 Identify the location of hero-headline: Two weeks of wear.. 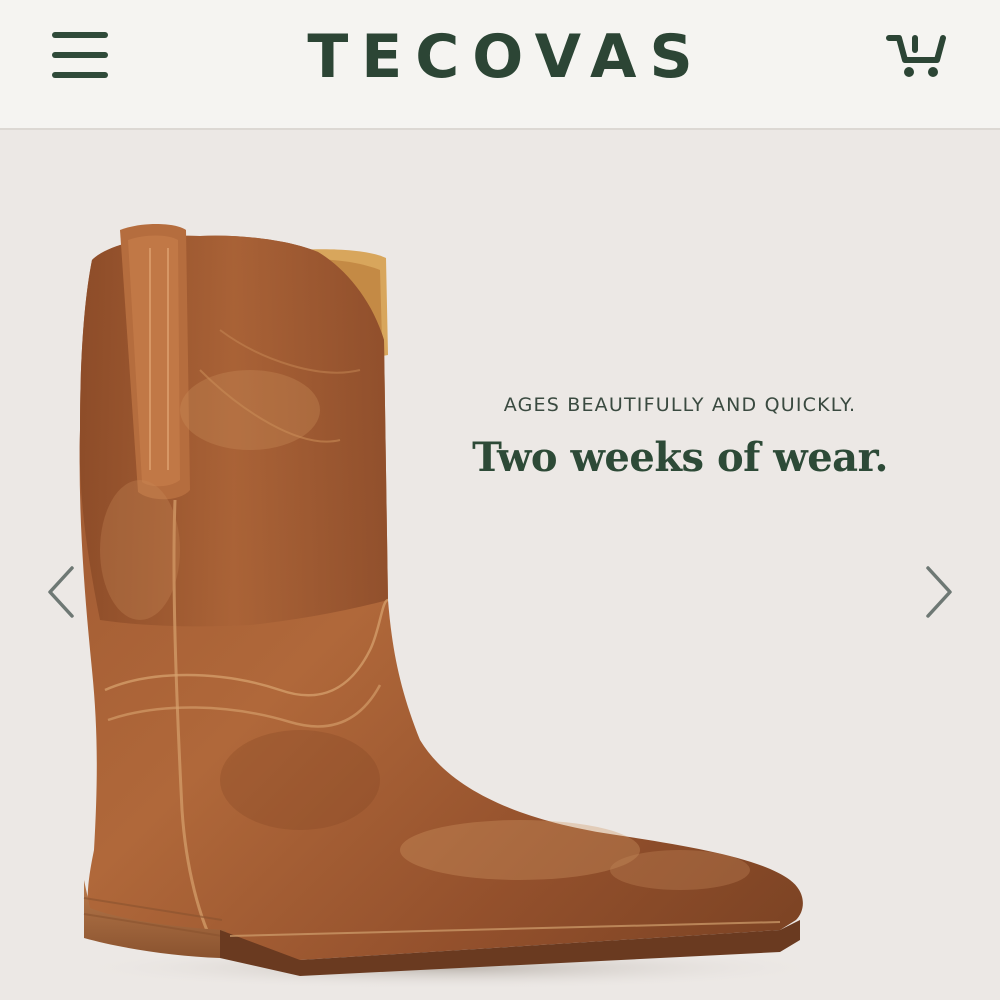
(680, 457).